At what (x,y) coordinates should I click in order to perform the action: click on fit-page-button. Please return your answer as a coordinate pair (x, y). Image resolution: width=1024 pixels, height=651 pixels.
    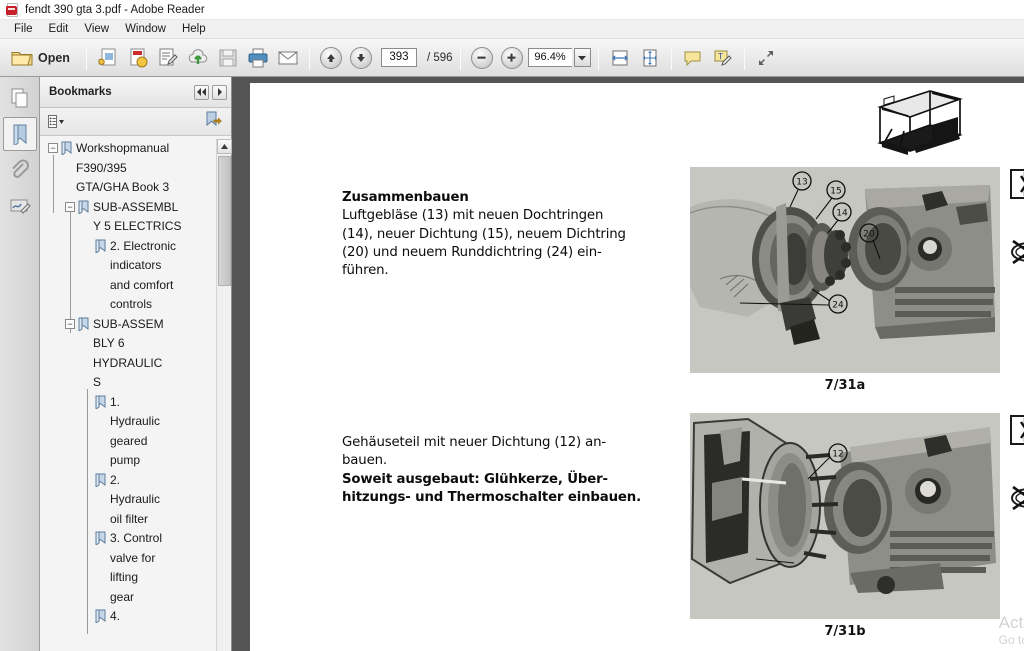
    Looking at the image, I should click on (650, 58).